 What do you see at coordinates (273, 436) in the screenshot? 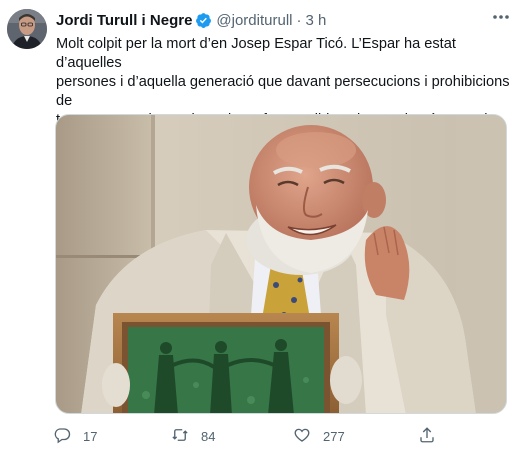
I see `action-bar: 17 84 277` at bounding box center [273, 436].